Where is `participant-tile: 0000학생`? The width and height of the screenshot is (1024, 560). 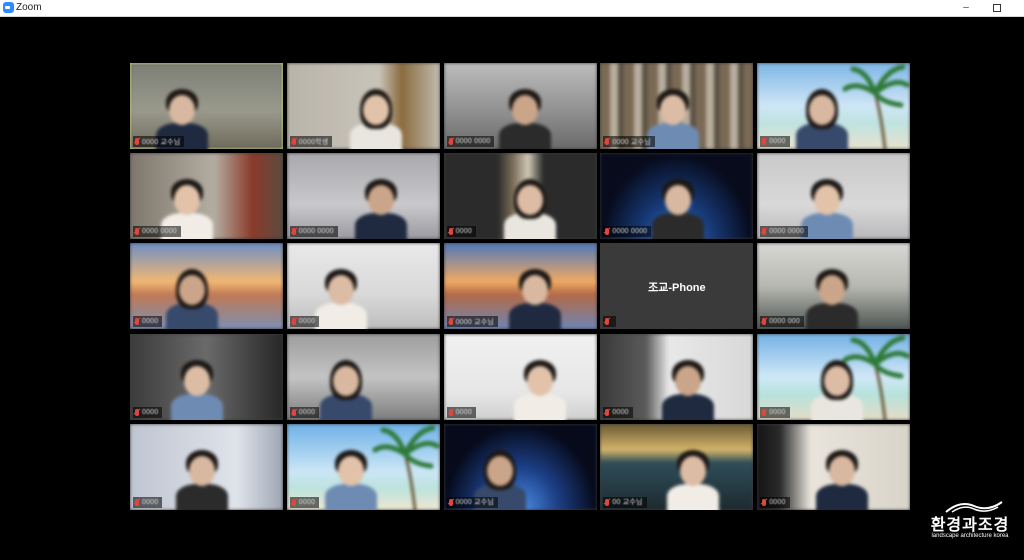 participant-tile: 0000학생 is located at coordinates (363, 106).